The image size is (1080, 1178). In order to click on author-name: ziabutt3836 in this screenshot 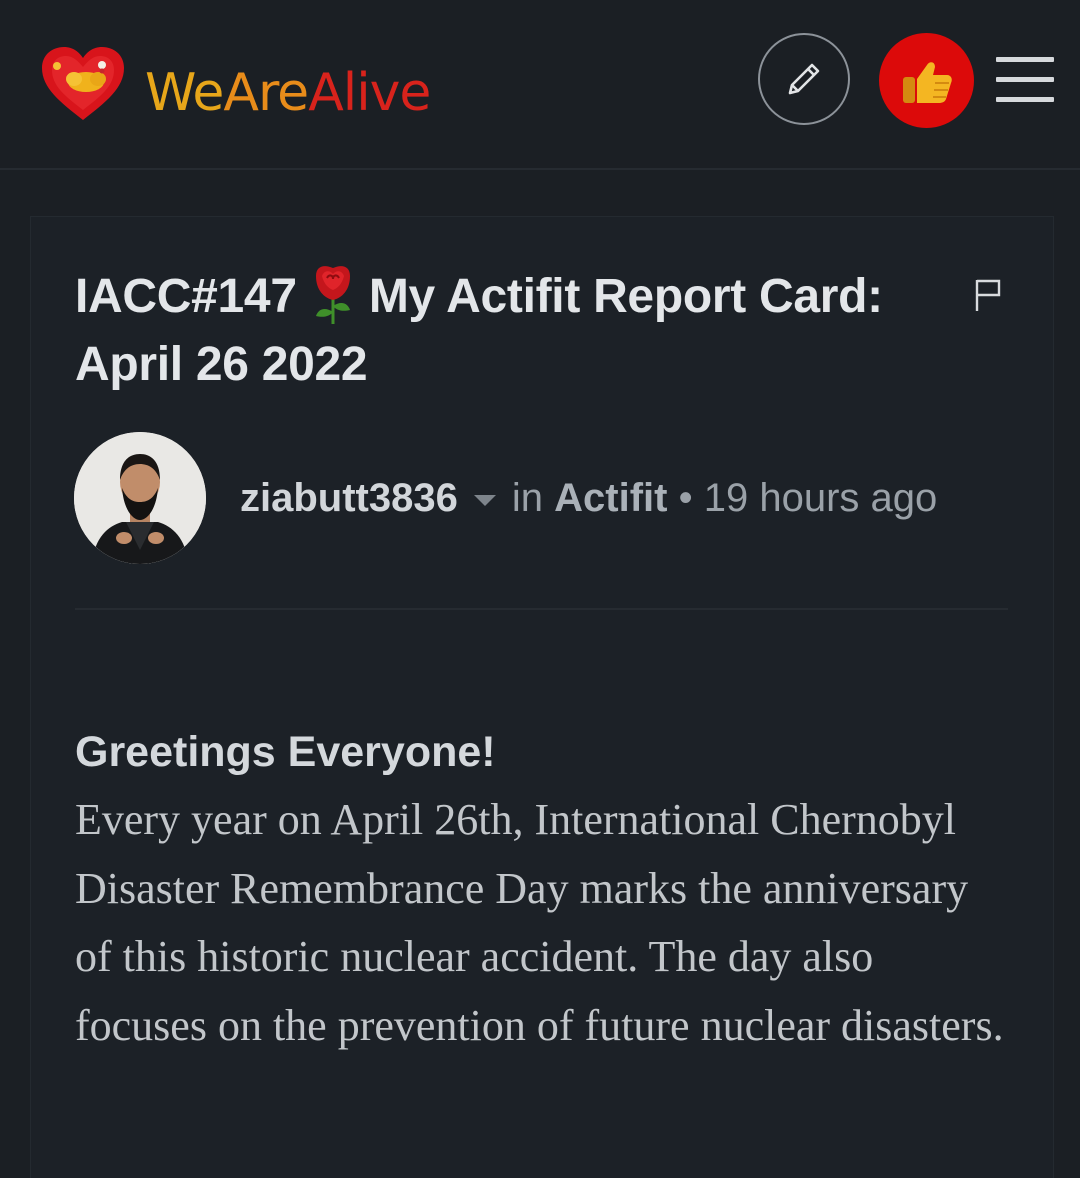, I will do `click(349, 498)`.